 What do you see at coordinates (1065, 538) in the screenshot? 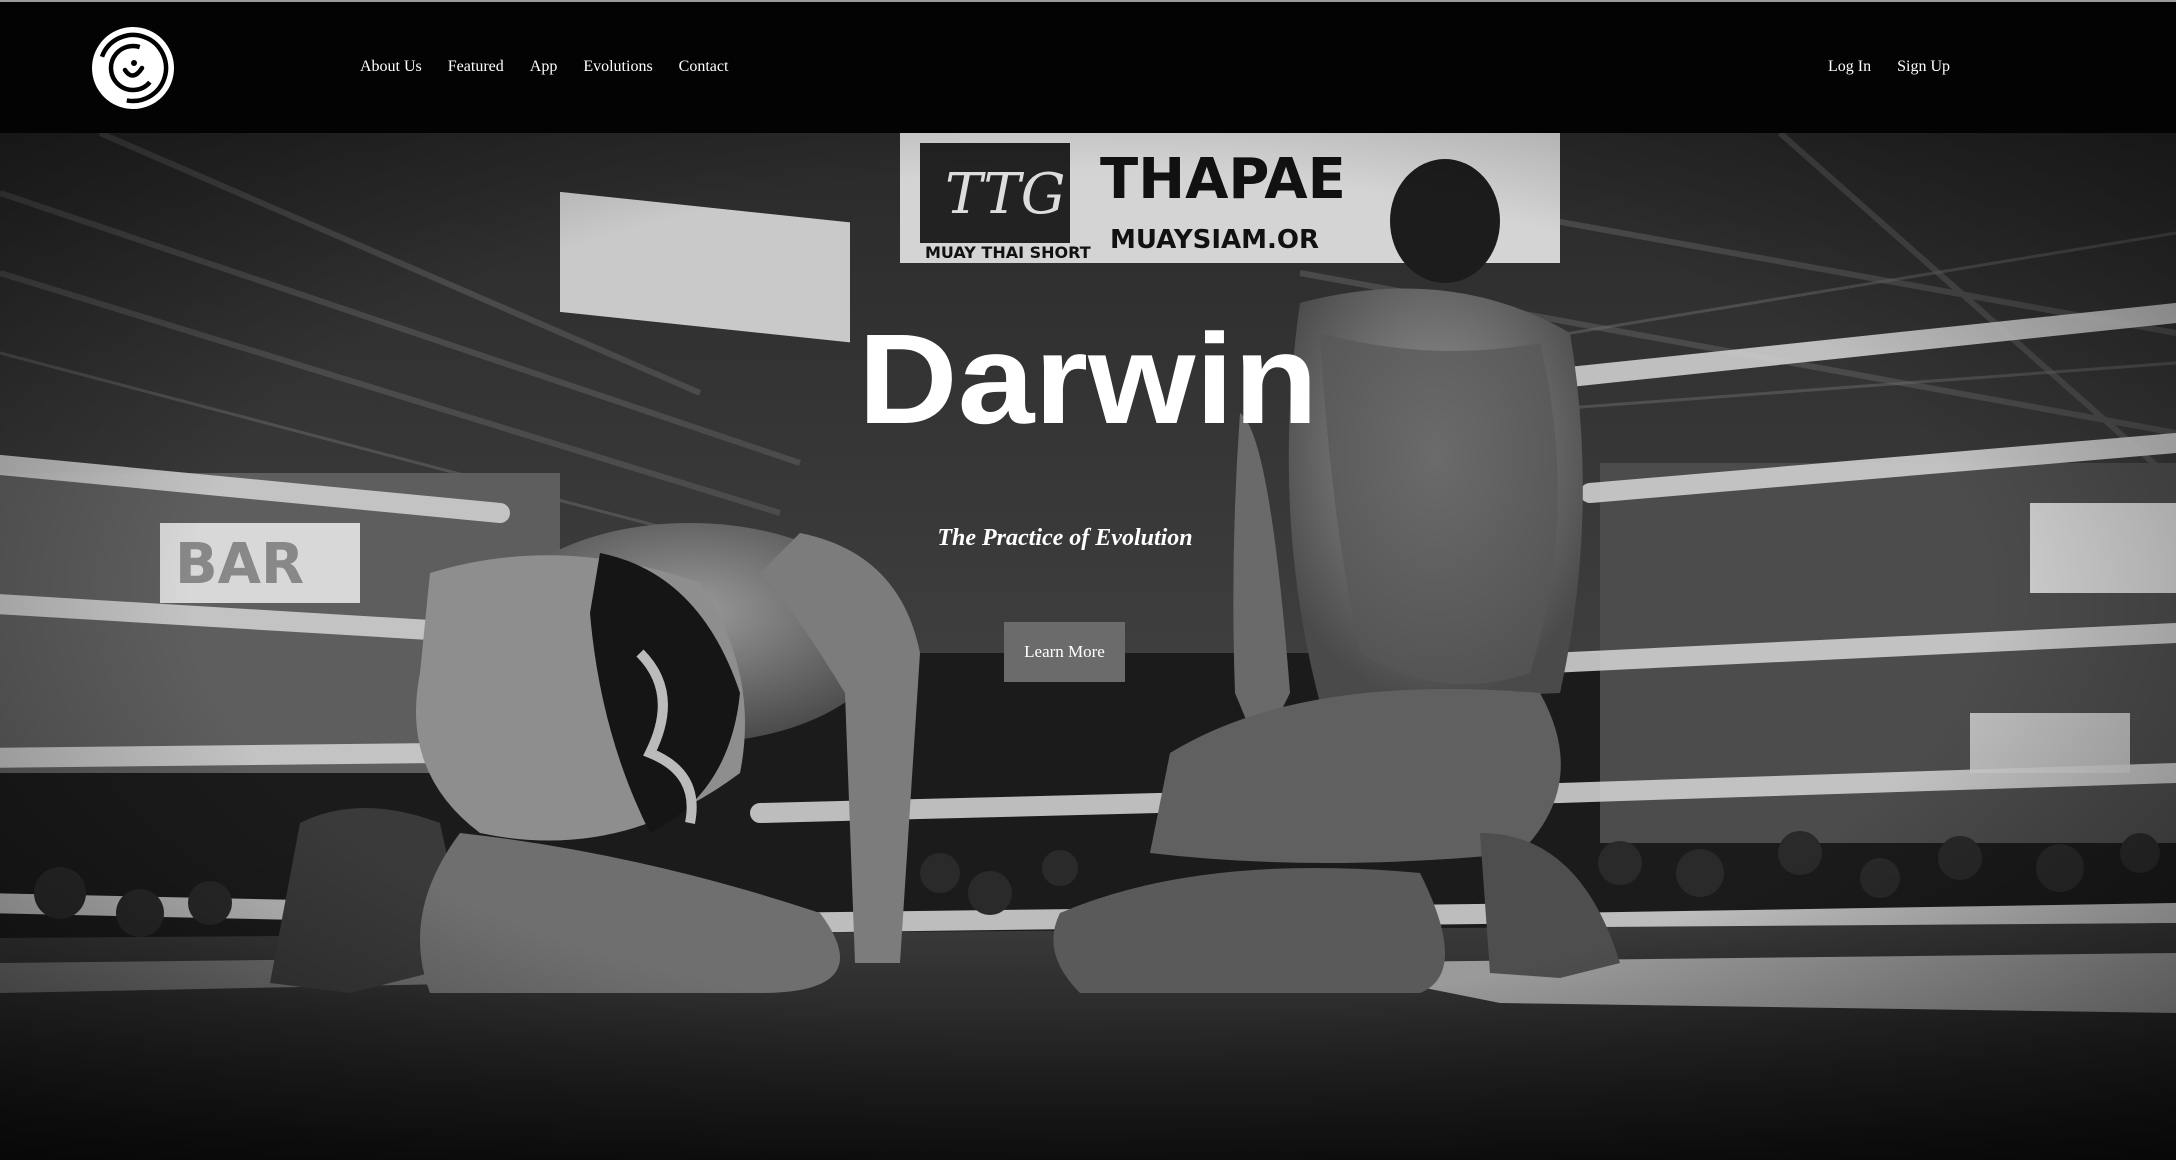
I see `hero-tagline: The Practice of Evolution` at bounding box center [1065, 538].